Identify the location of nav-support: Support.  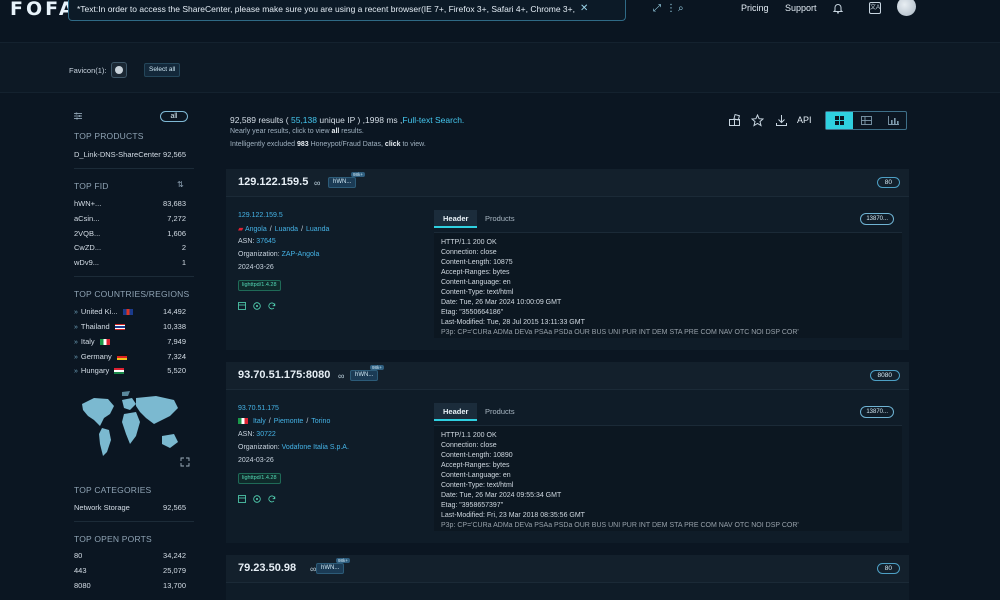
(801, 8).